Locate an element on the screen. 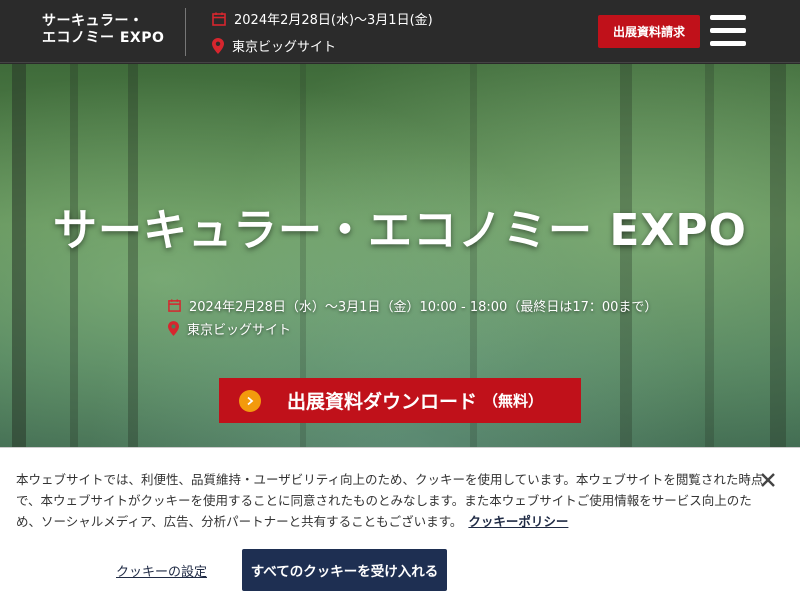 The width and height of the screenshot is (800, 600). hamburger-menu-icon is located at coordinates (728, 31).